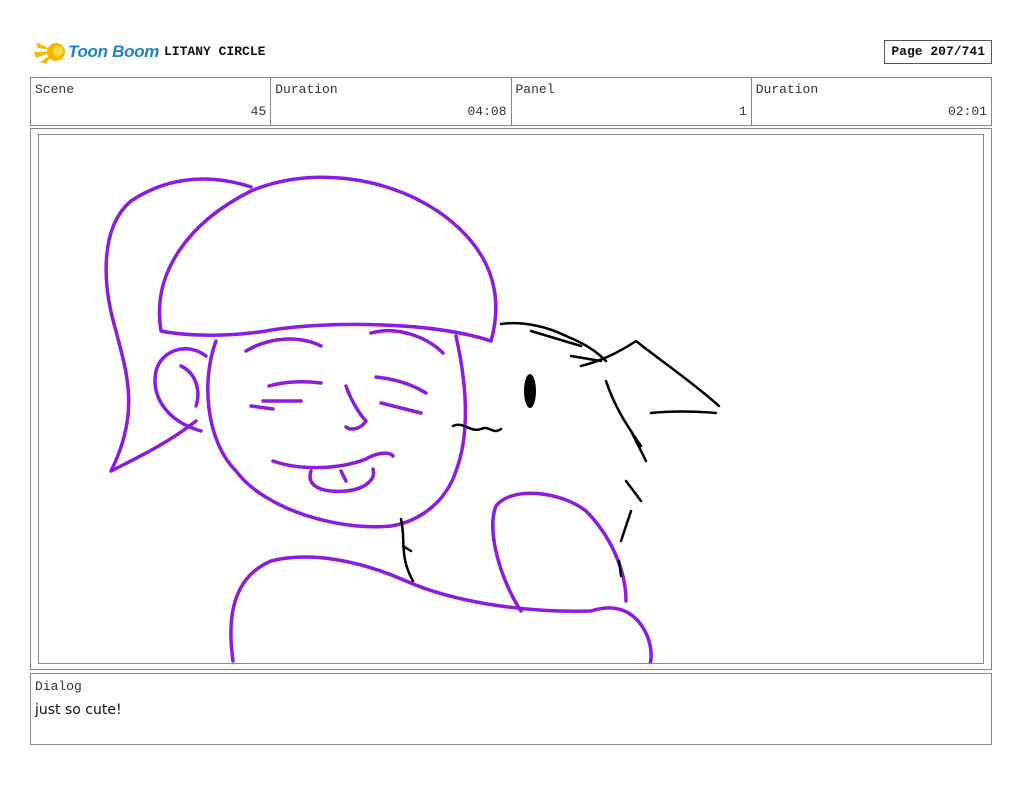 This screenshot has height=791, width=1024. I want to click on panel-value: 1, so click(742, 111).